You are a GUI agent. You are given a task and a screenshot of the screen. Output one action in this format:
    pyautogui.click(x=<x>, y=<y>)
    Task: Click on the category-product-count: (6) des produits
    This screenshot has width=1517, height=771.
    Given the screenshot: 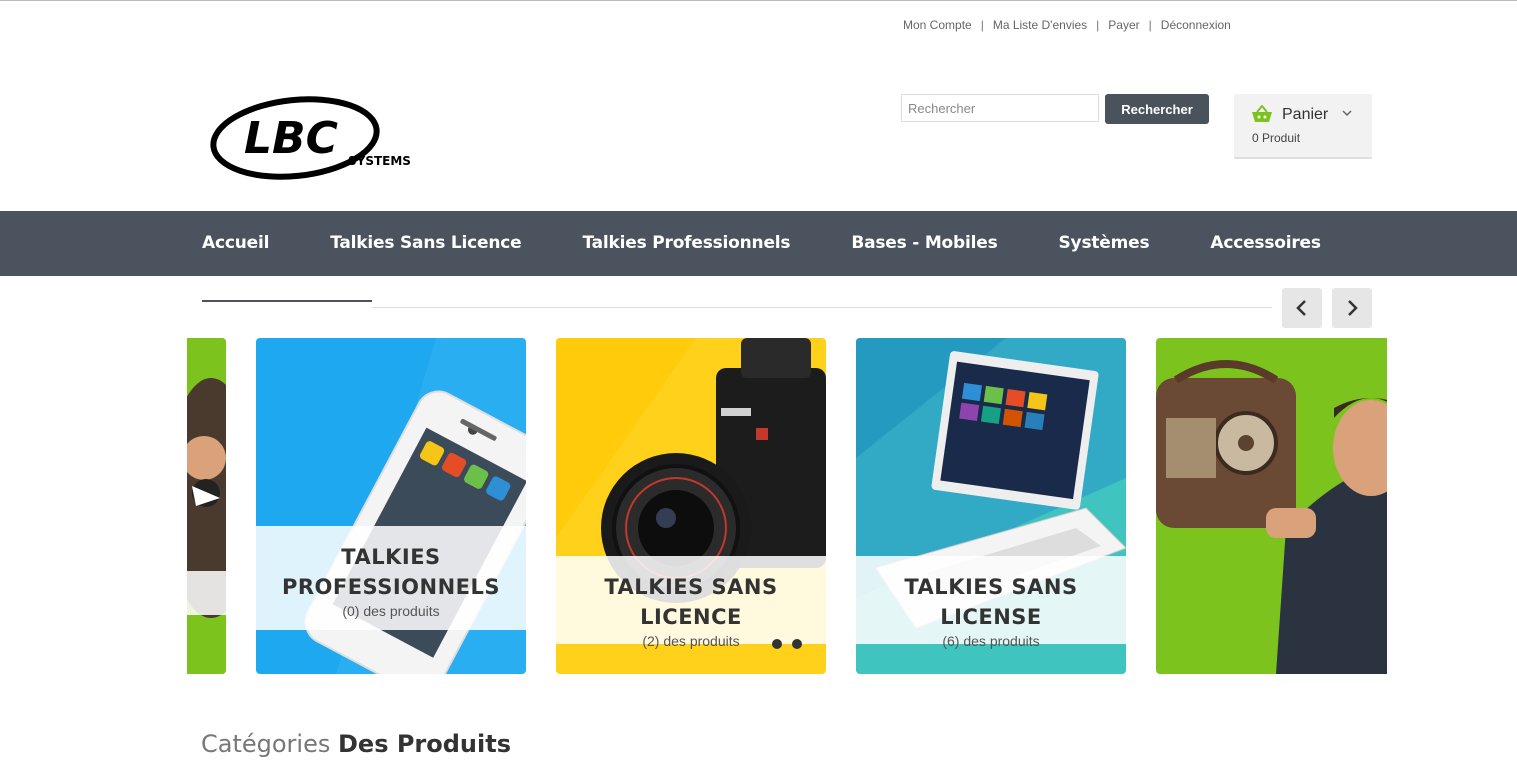 What is the action you would take?
    pyautogui.click(x=991, y=641)
    